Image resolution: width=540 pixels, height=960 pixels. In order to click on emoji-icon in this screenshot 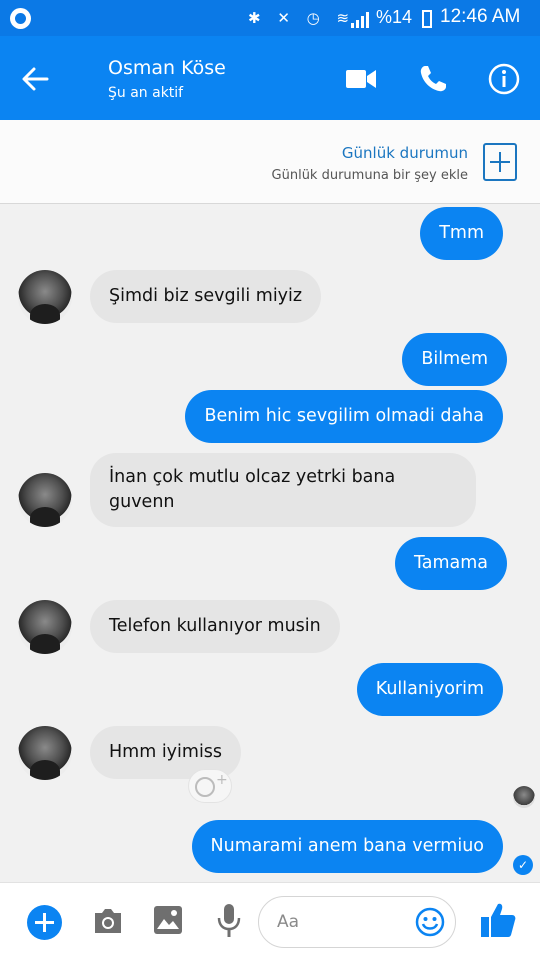, I will do `click(430, 922)`.